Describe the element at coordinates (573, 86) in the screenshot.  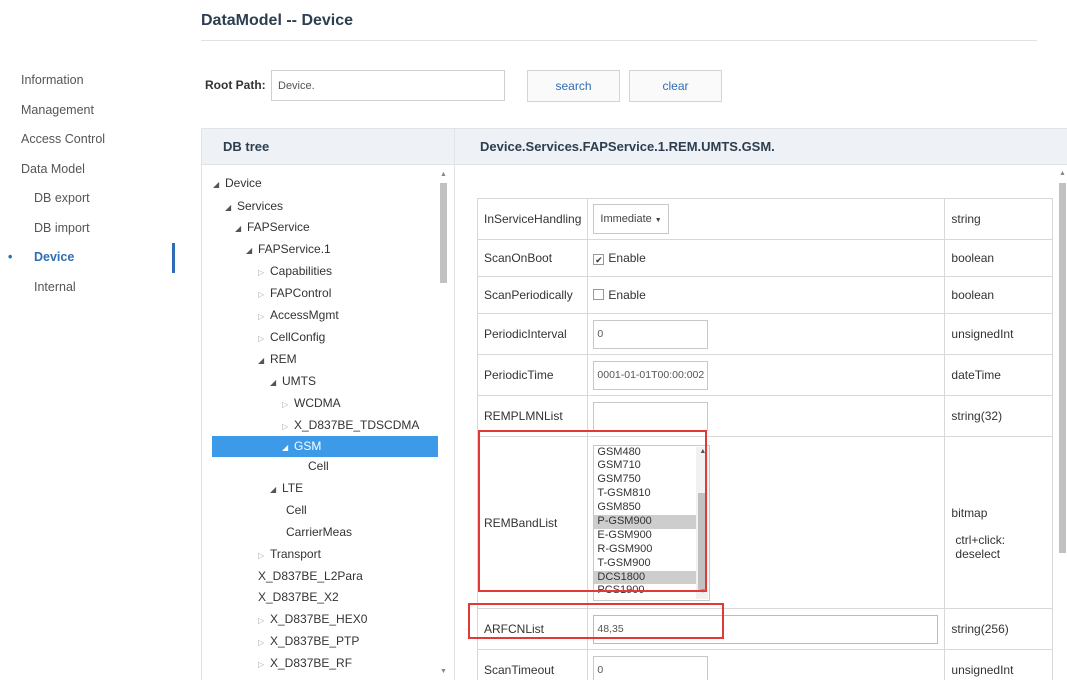
I see `search-button: search` at that location.